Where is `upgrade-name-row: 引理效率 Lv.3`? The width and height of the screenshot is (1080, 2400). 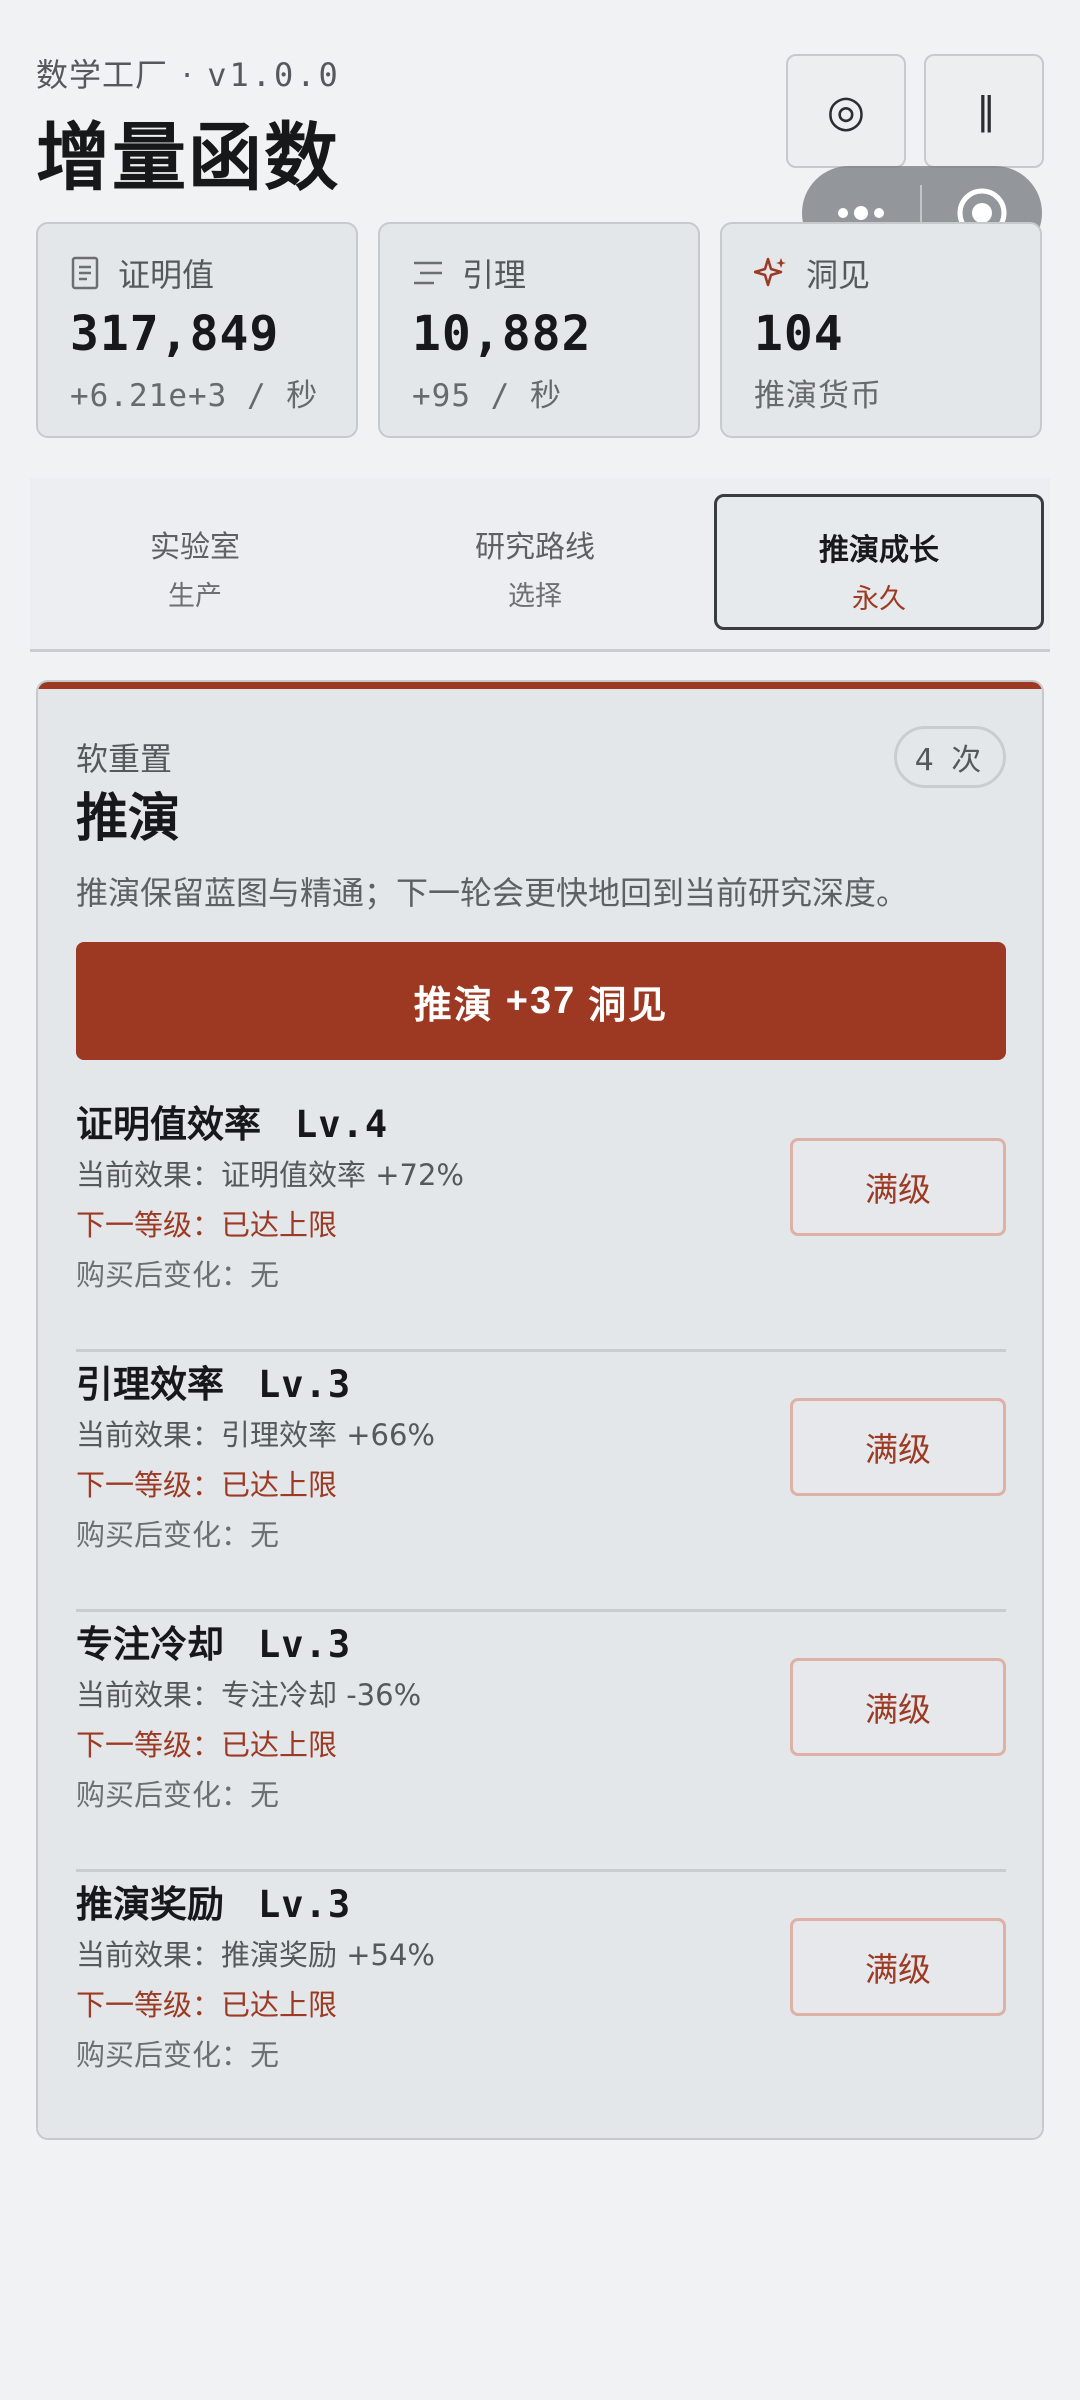 upgrade-name-row: 引理效率 Lv.3 is located at coordinates (213, 1381).